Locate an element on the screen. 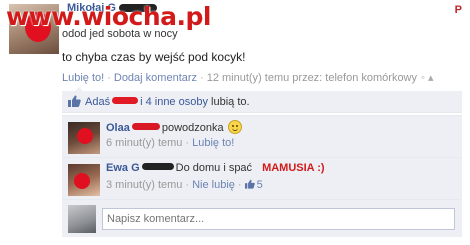  comment-meta: 6 minut(y) temu · Lubię to! is located at coordinates (170, 143).